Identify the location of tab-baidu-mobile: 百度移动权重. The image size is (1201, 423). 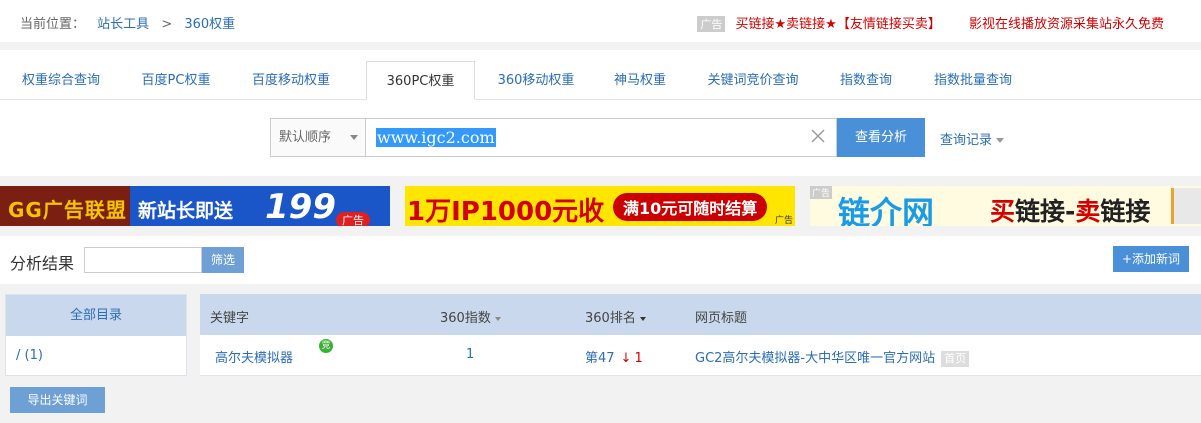
(291, 80).